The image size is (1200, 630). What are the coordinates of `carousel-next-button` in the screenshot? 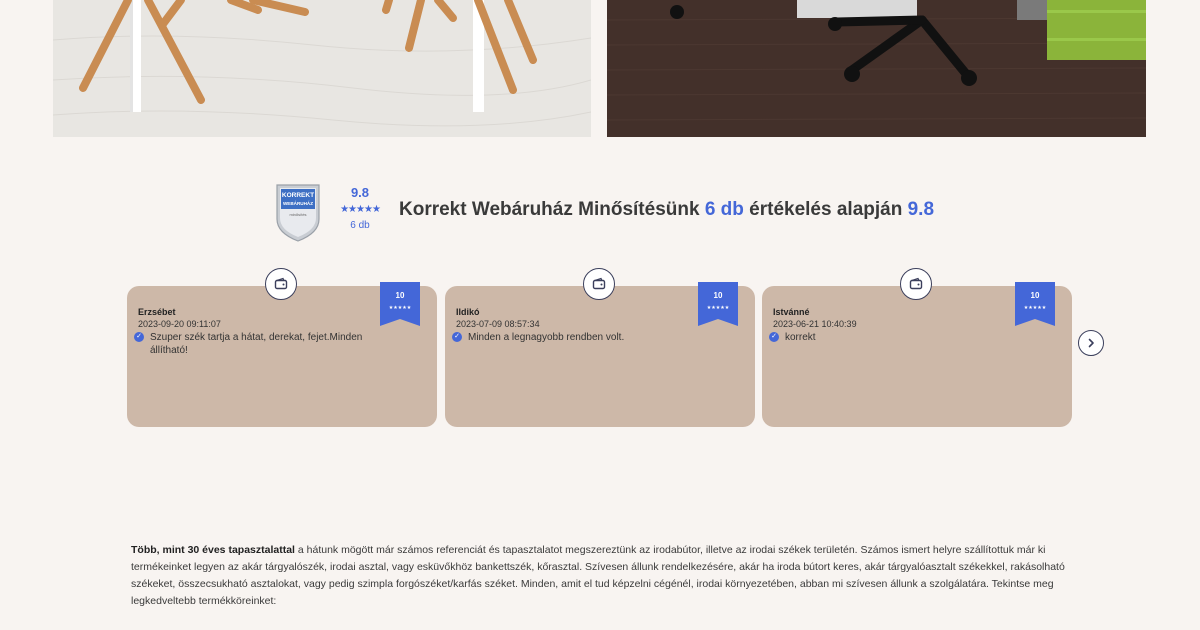 It's located at (1091, 343).